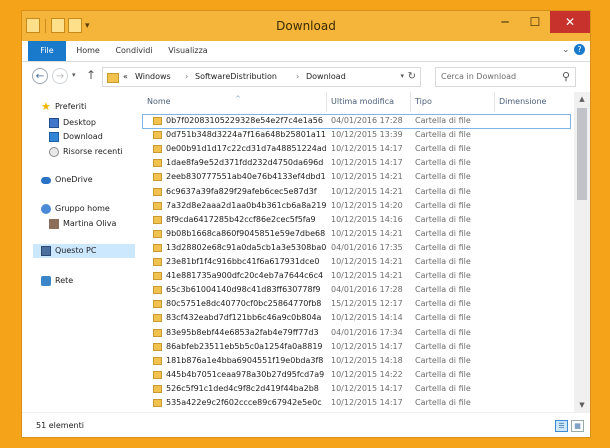 This screenshot has height=448, width=610. Describe the element at coordinates (582, 405) in the screenshot. I see `scroll-down-arrow-icon: ▼` at that location.